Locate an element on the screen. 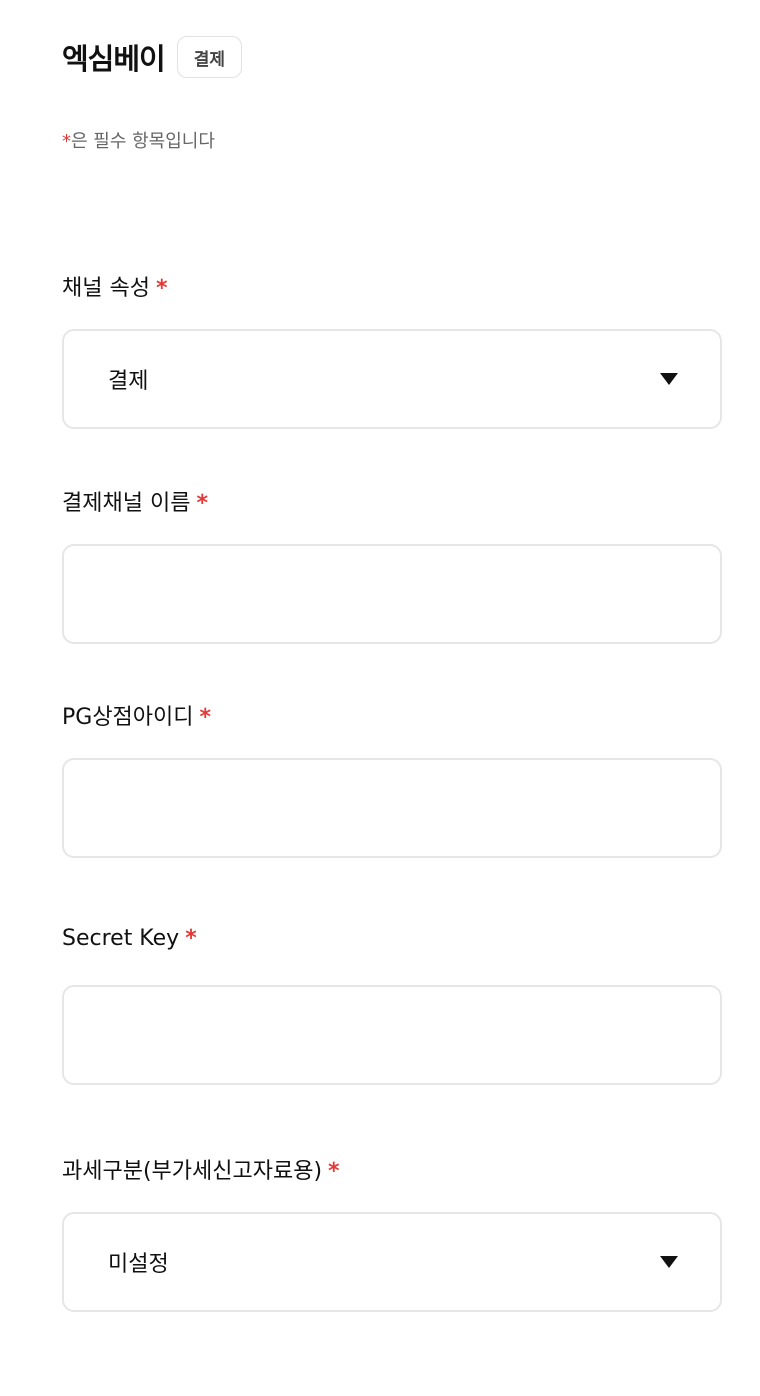 This screenshot has width=760, height=1396. select-value: 미설정 is located at coordinates (138, 1264).